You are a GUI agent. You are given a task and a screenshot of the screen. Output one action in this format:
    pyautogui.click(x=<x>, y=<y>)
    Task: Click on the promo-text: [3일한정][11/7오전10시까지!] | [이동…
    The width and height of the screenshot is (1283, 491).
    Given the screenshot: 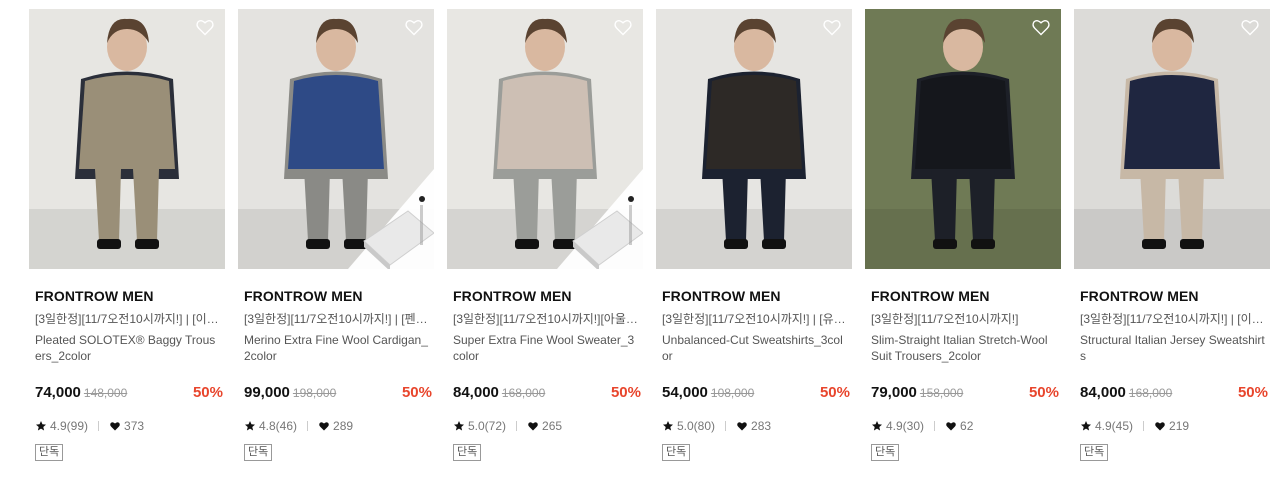 What is the action you would take?
    pyautogui.click(x=128, y=319)
    